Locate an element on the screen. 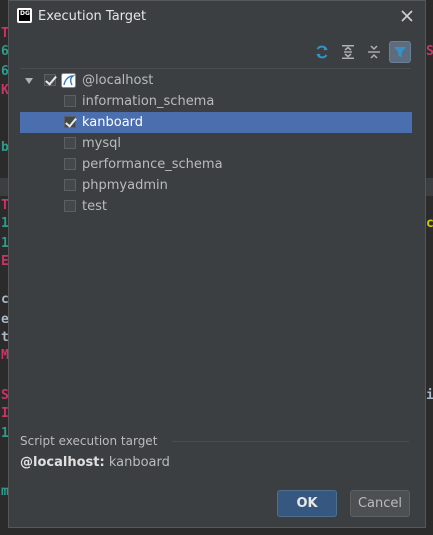 The image size is (433, 535). root-checkbox is located at coordinates (50, 80).